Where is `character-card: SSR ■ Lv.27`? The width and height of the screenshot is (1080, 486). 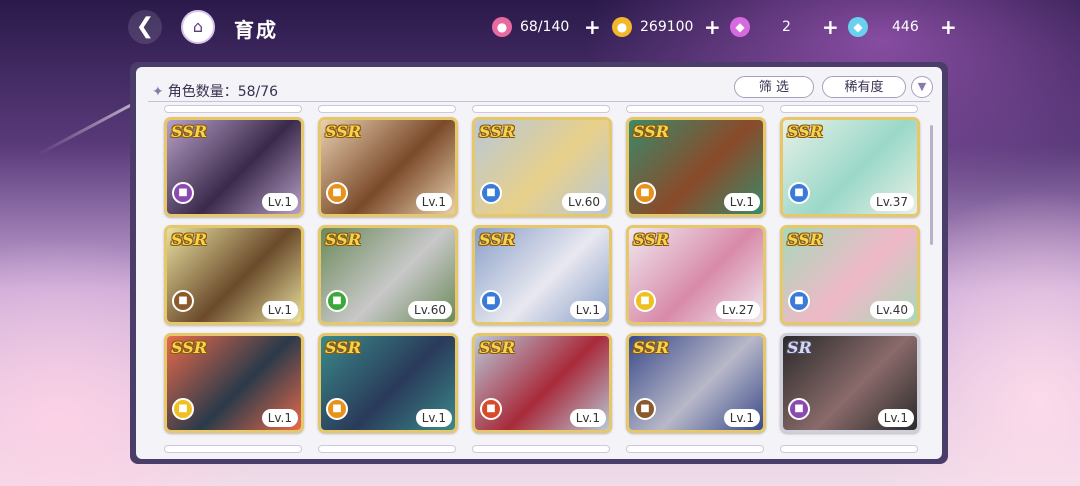 character-card: SSR ■ Lv.27 is located at coordinates (696, 275).